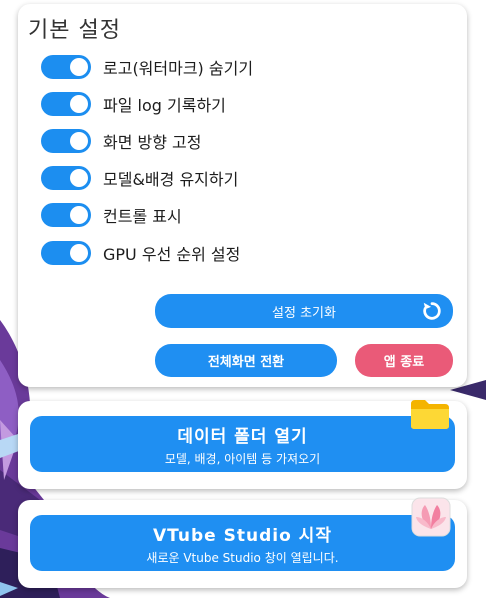  What do you see at coordinates (242, 458) in the screenshot?
I see `open-data-folder-subtitle: 모델, 배경, 아이템 등 가져오기` at bounding box center [242, 458].